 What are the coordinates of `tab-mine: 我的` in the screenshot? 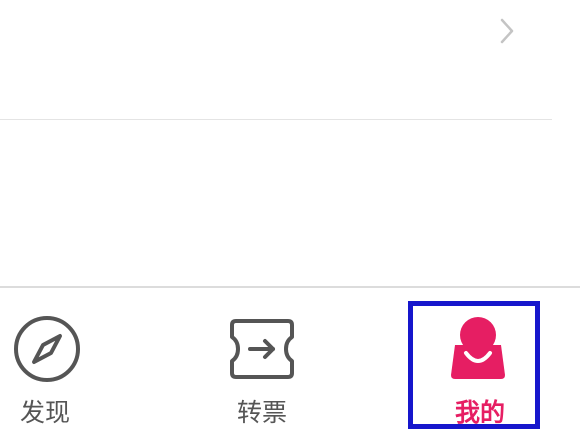 It's located at (475, 366).